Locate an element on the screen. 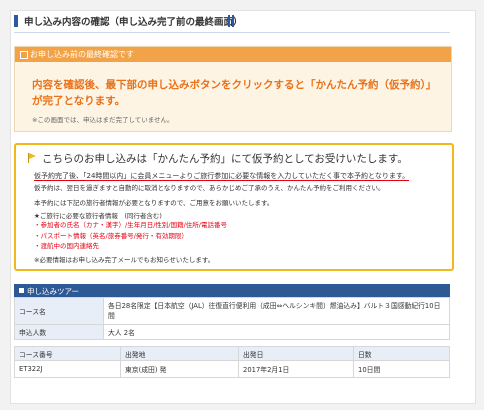  booking-note: ※必要情報はお申し込み完了メールでもお知らせいたします。 is located at coordinates (124, 260).